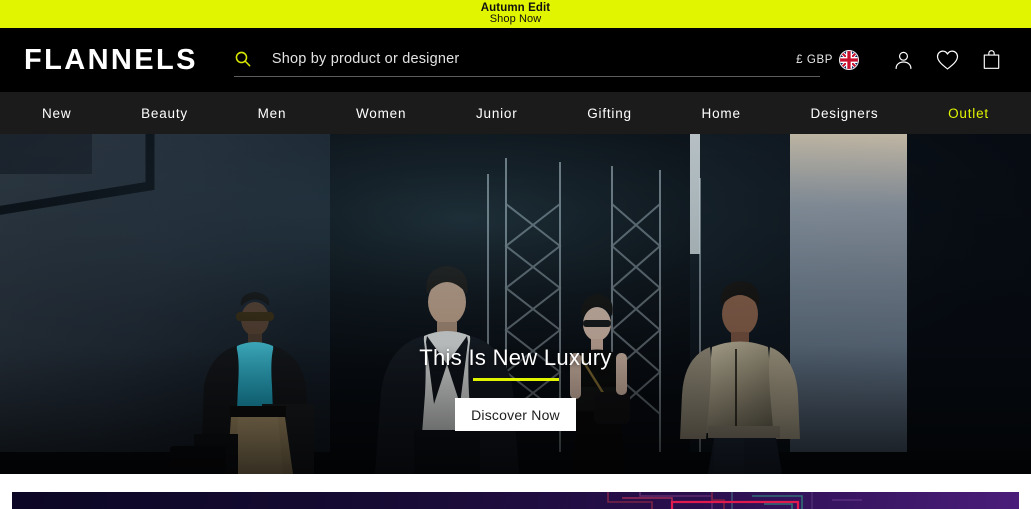 The width and height of the screenshot is (1031, 509). What do you see at coordinates (516, 20) in the screenshot?
I see `promo-banner-cta: Shop Now` at bounding box center [516, 20].